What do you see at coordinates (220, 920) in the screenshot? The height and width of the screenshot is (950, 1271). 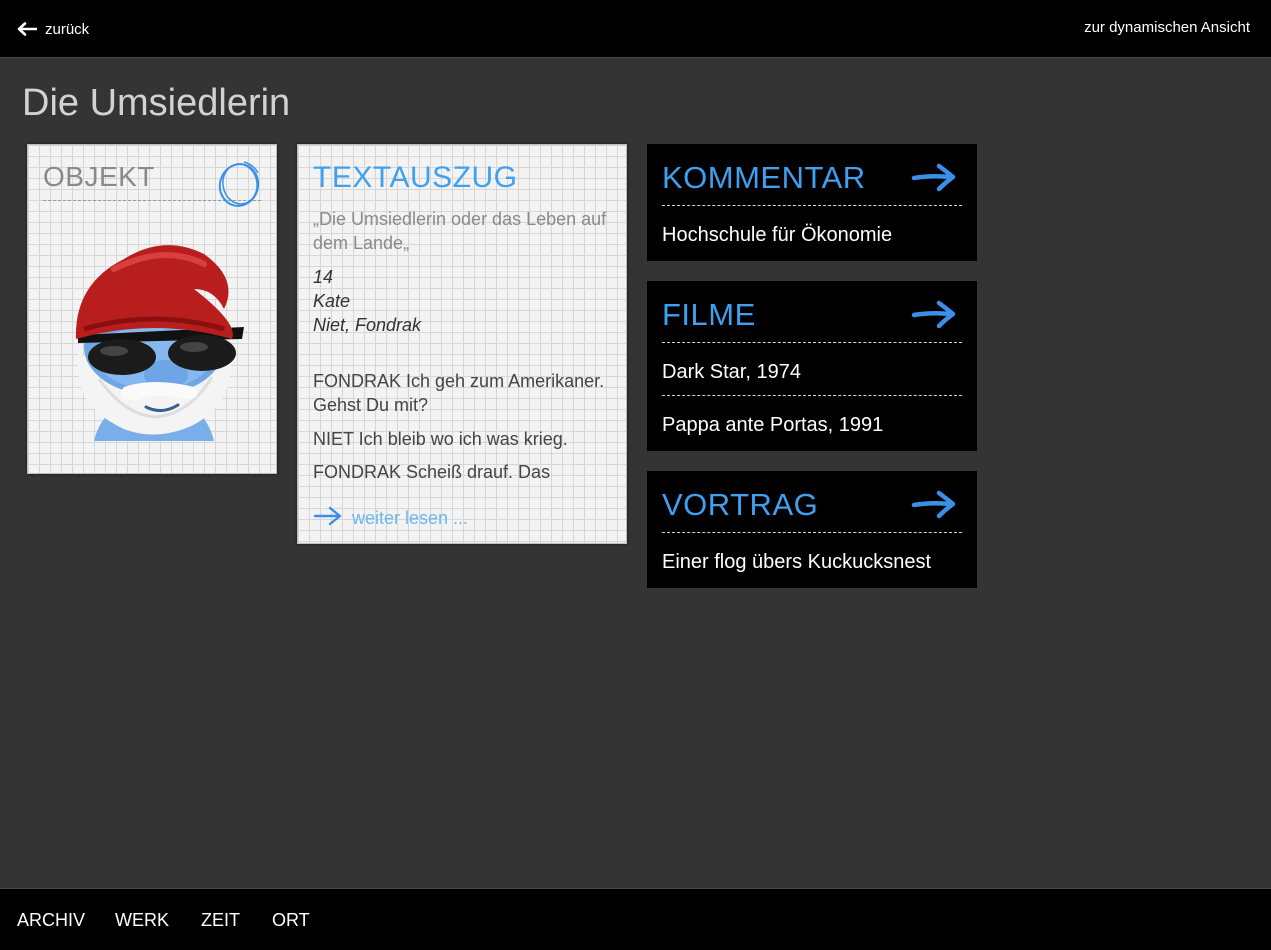 I see `nav-zeit: ZEIT` at bounding box center [220, 920].